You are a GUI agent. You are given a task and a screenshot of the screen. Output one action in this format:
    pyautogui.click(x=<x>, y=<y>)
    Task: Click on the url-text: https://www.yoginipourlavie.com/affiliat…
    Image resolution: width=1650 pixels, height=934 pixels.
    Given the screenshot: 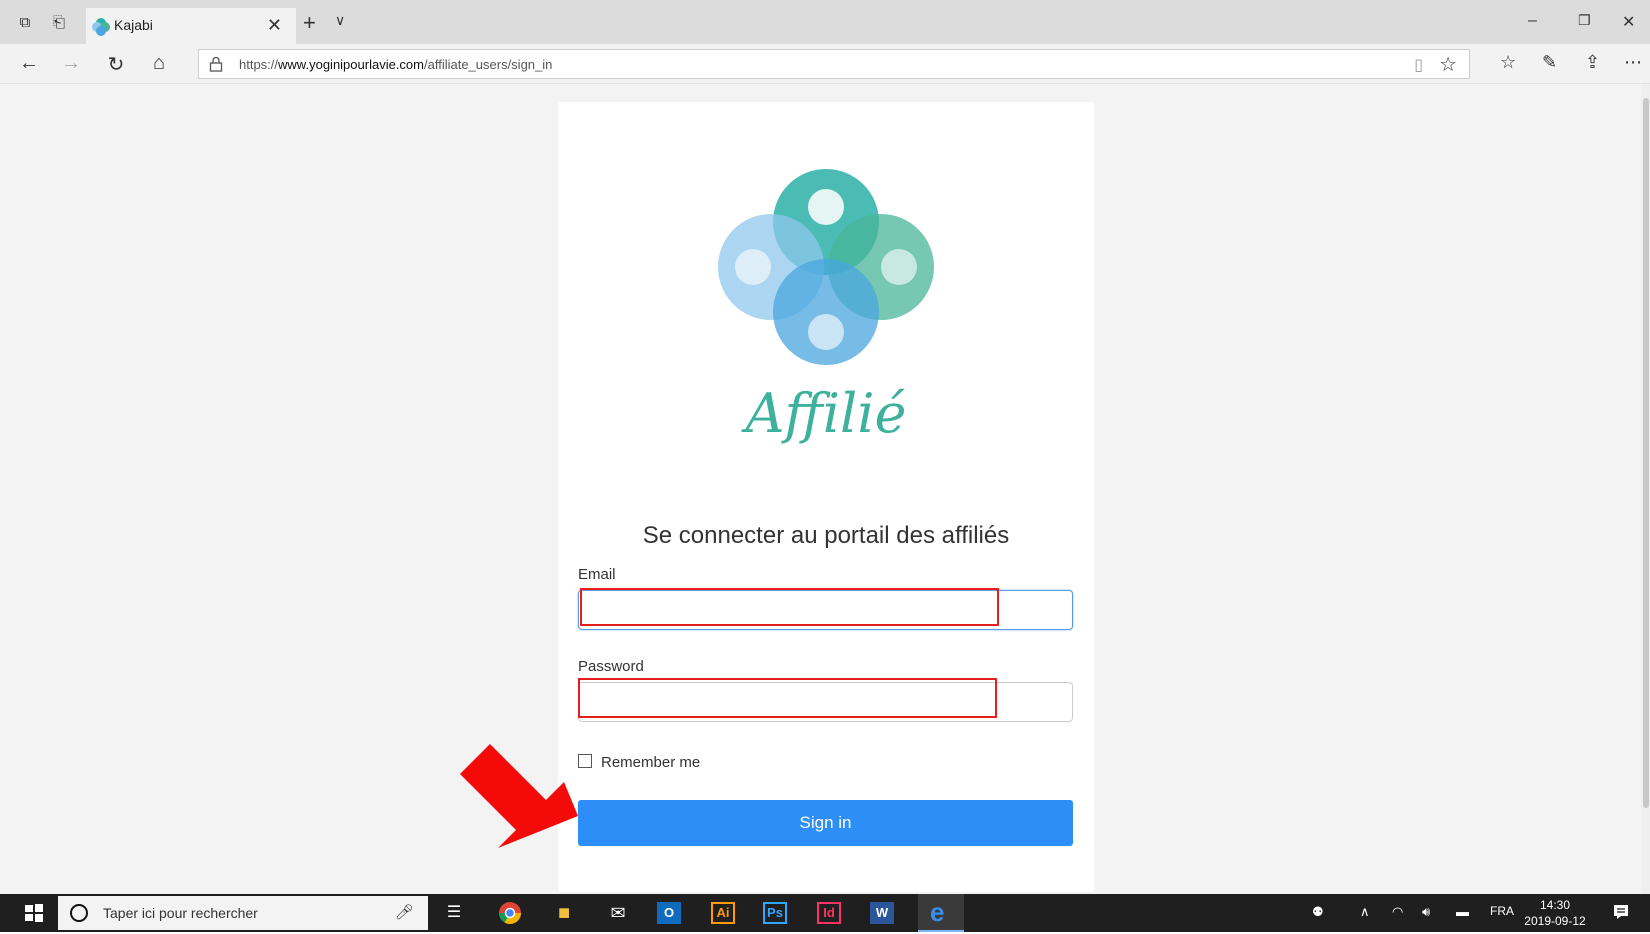 What is the action you would take?
    pyautogui.click(x=396, y=64)
    